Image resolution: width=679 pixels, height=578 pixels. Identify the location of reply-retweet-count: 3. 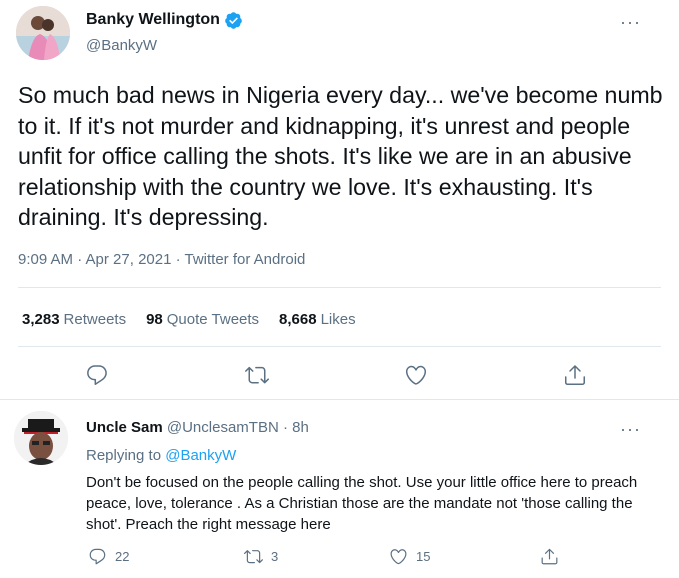
(275, 556).